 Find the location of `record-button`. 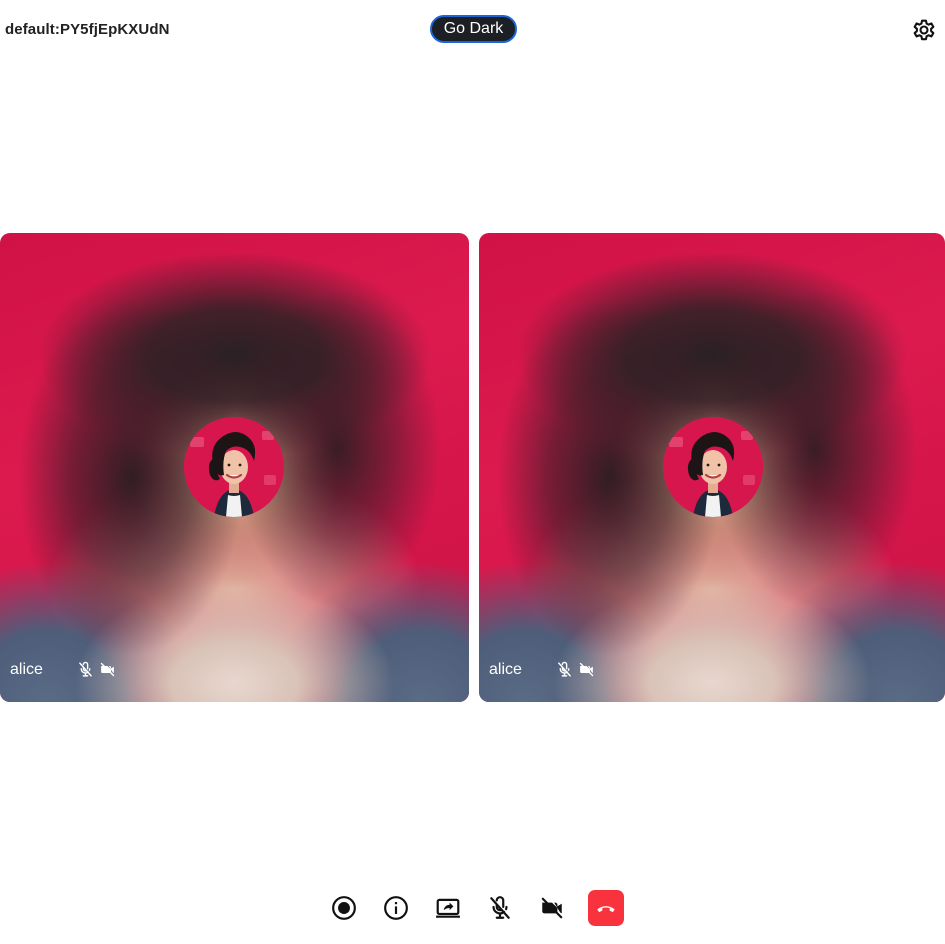

record-button is located at coordinates (344, 908).